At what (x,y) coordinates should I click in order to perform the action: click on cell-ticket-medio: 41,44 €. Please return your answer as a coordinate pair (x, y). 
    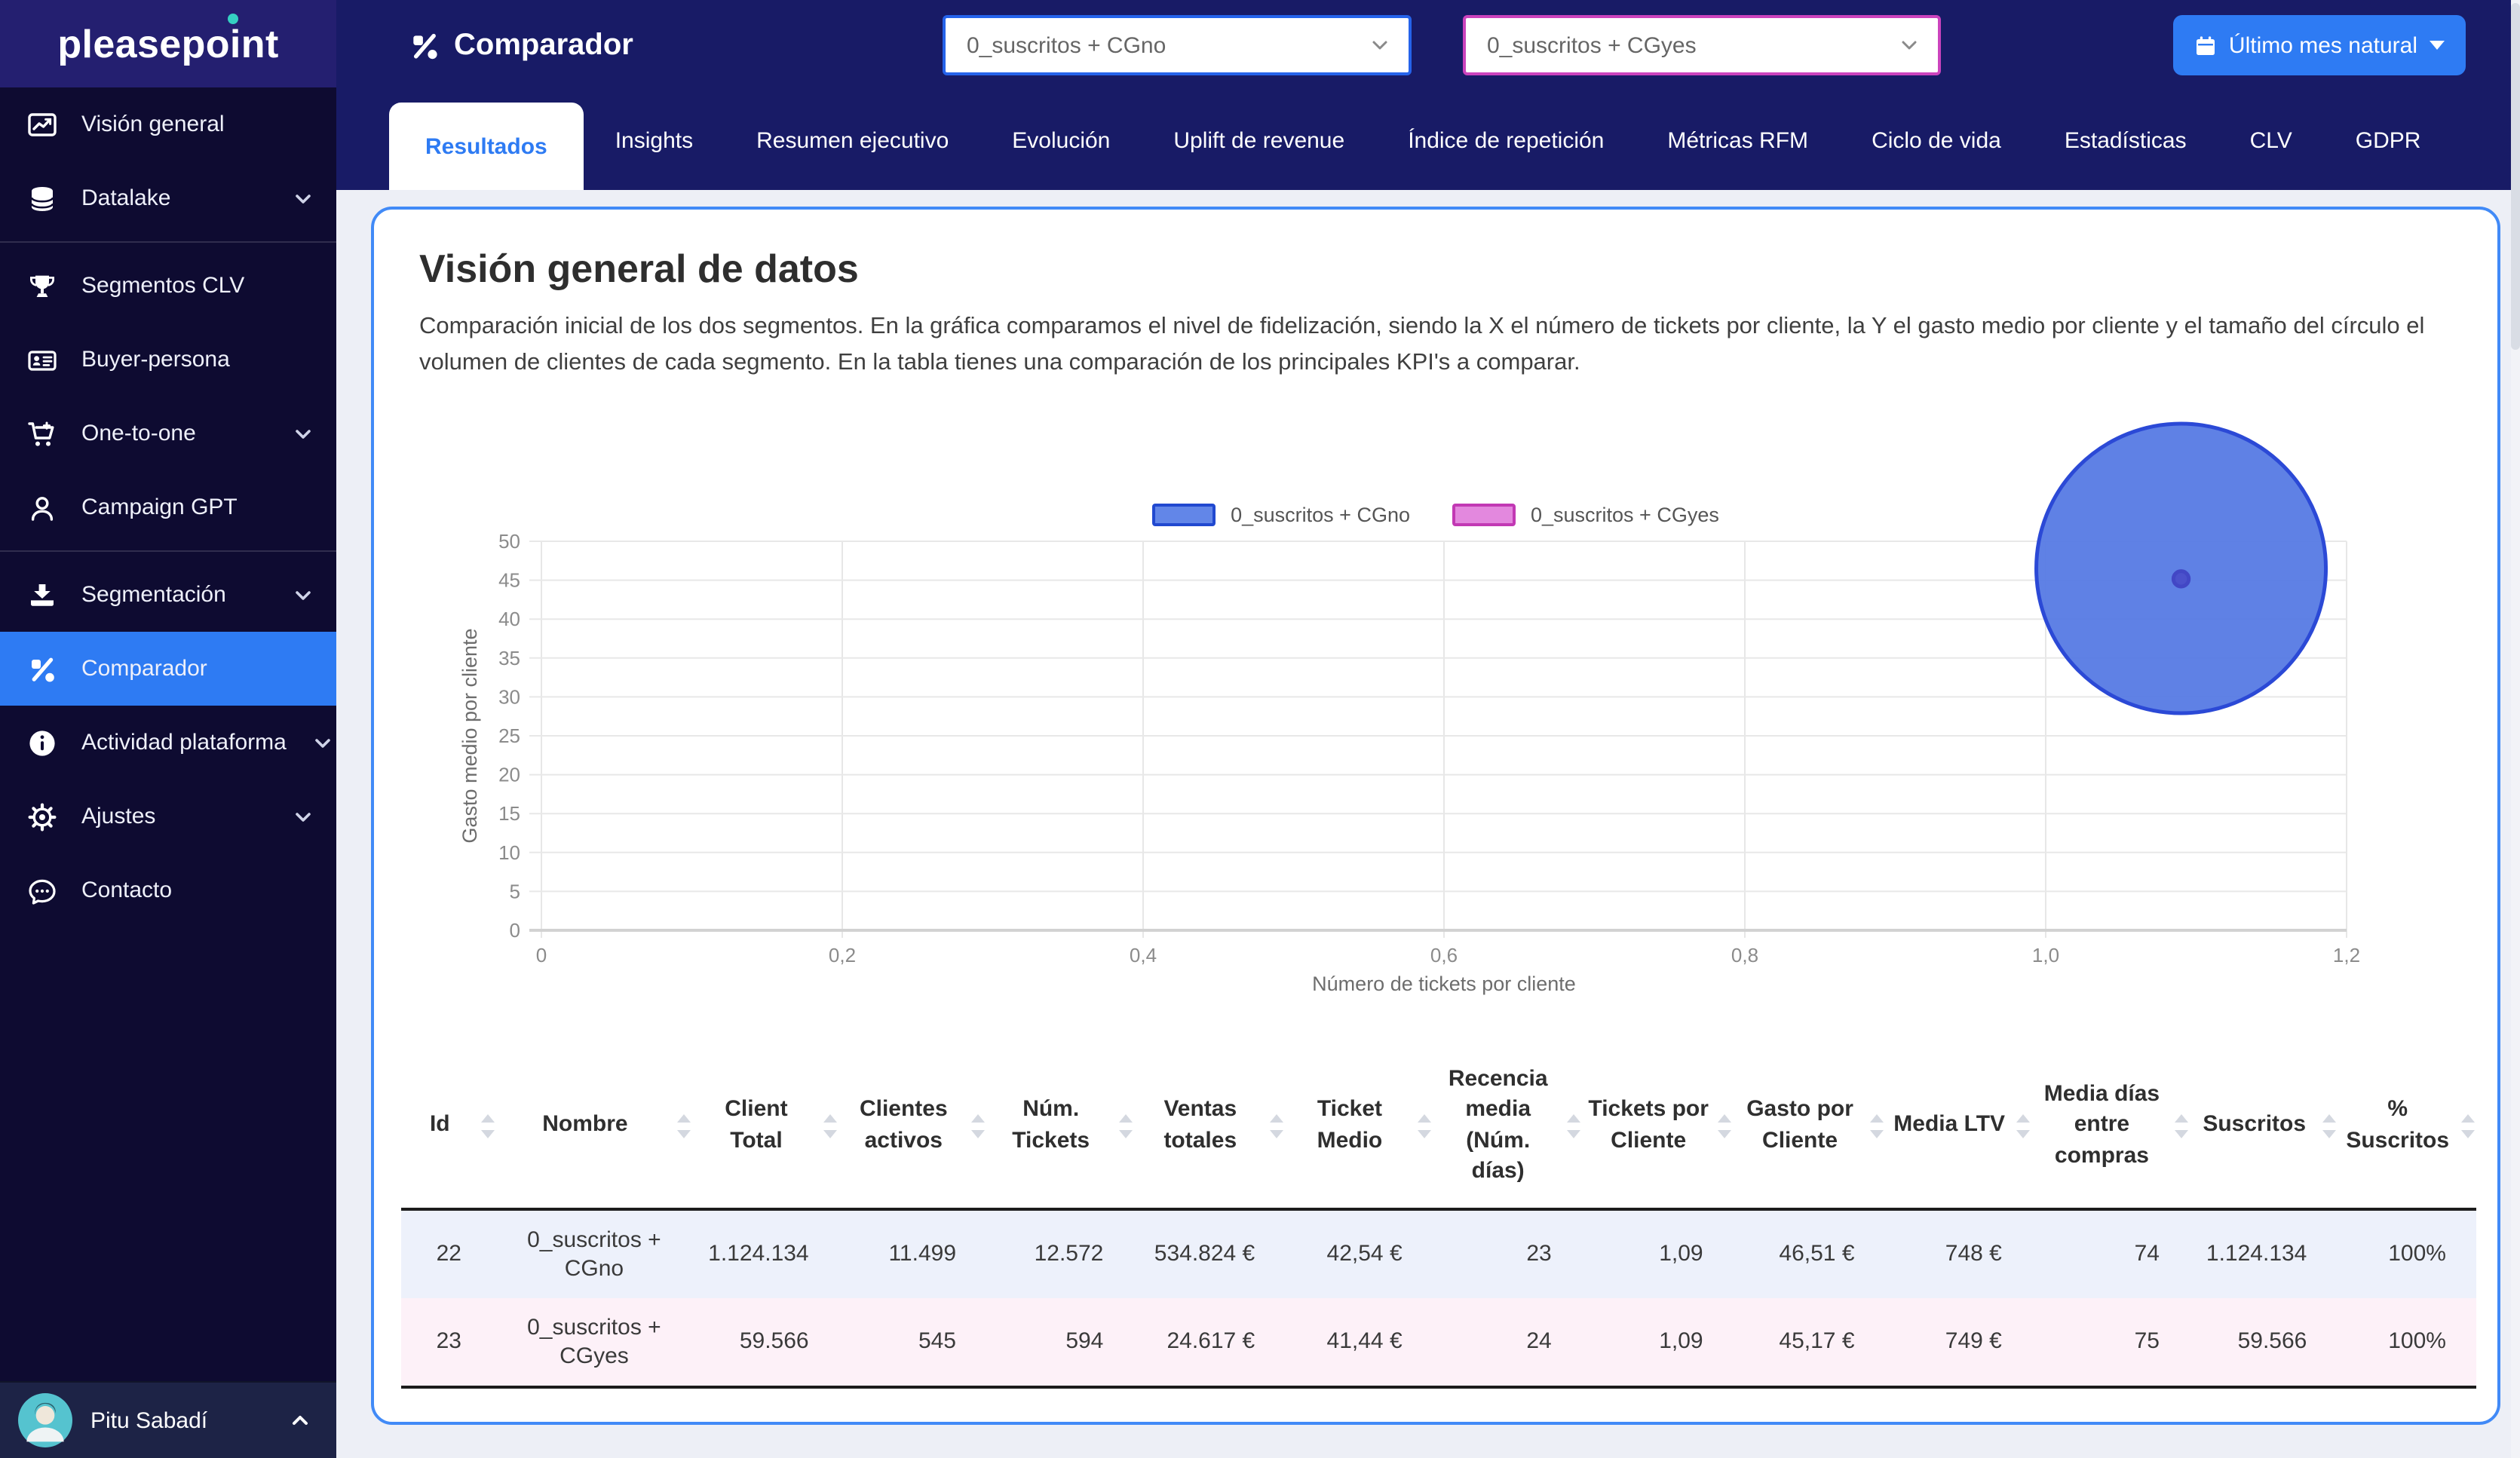
    Looking at the image, I should click on (1359, 1343).